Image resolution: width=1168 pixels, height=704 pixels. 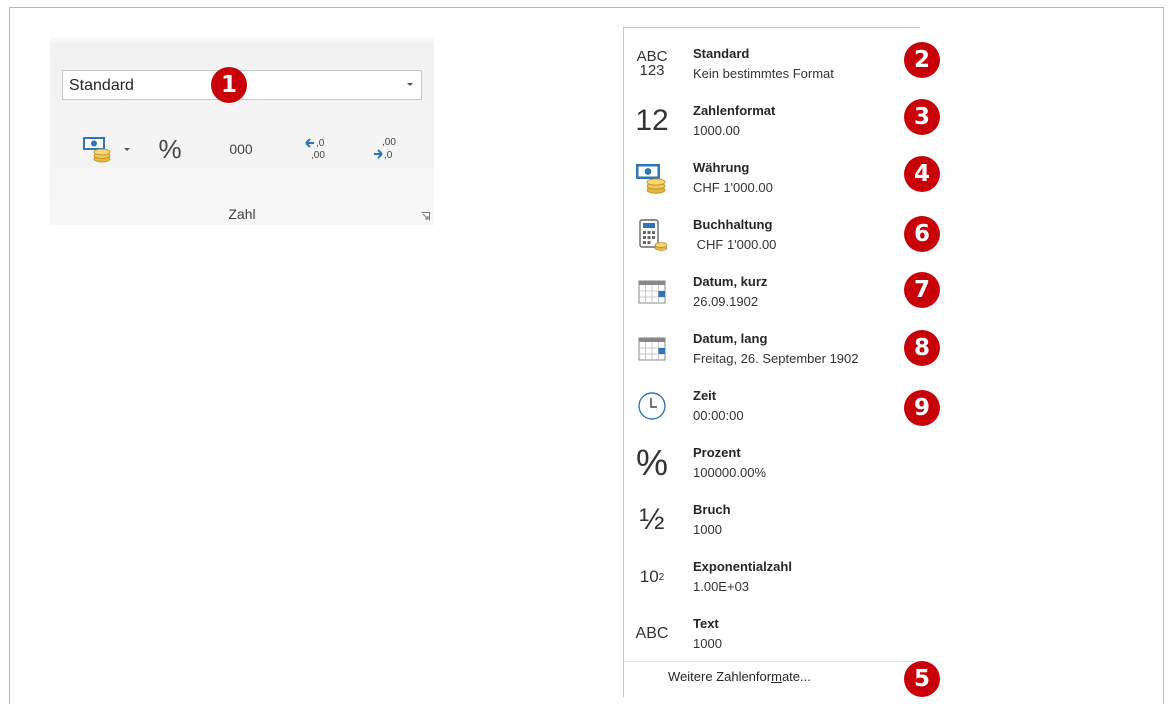 I want to click on increase-decimal-icon: ,0 ,00, so click(x=315, y=149).